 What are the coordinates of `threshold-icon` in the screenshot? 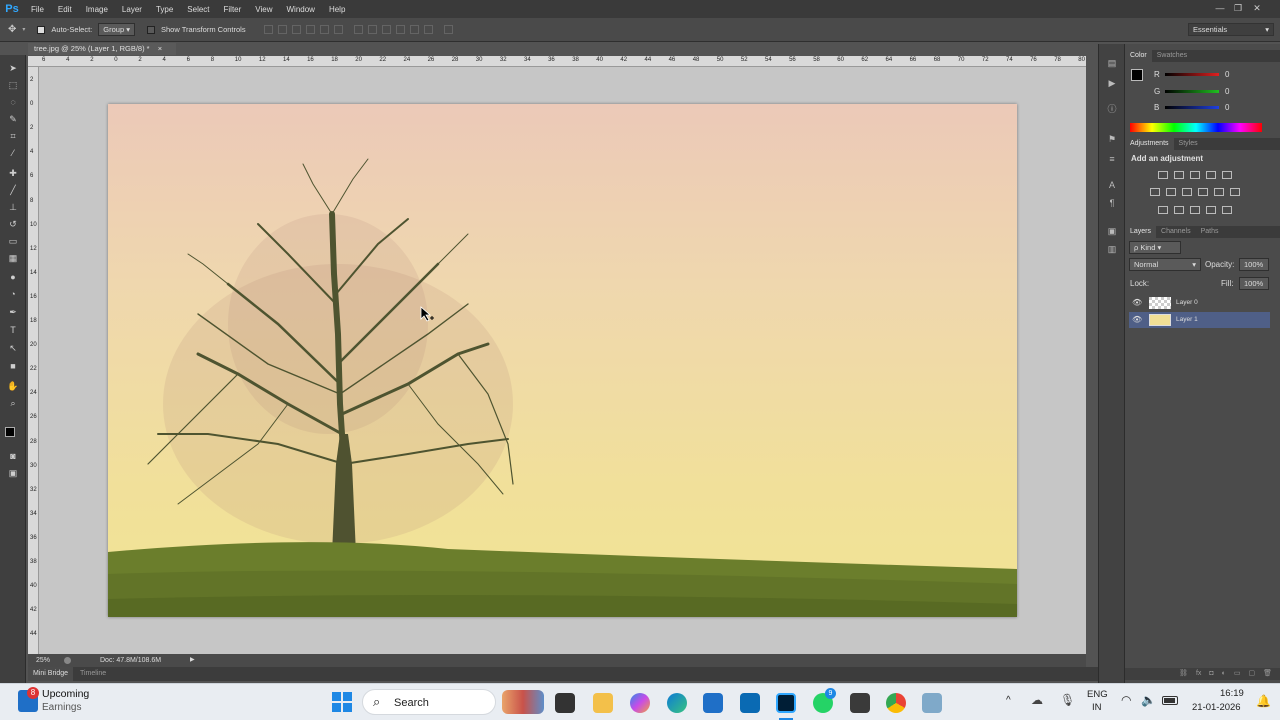 It's located at (1195, 210).